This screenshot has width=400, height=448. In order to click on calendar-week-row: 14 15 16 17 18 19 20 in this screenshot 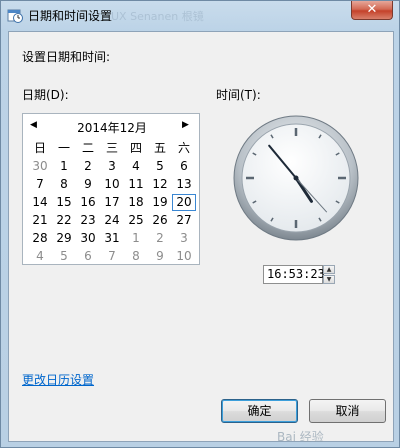, I will do `click(112, 203)`.